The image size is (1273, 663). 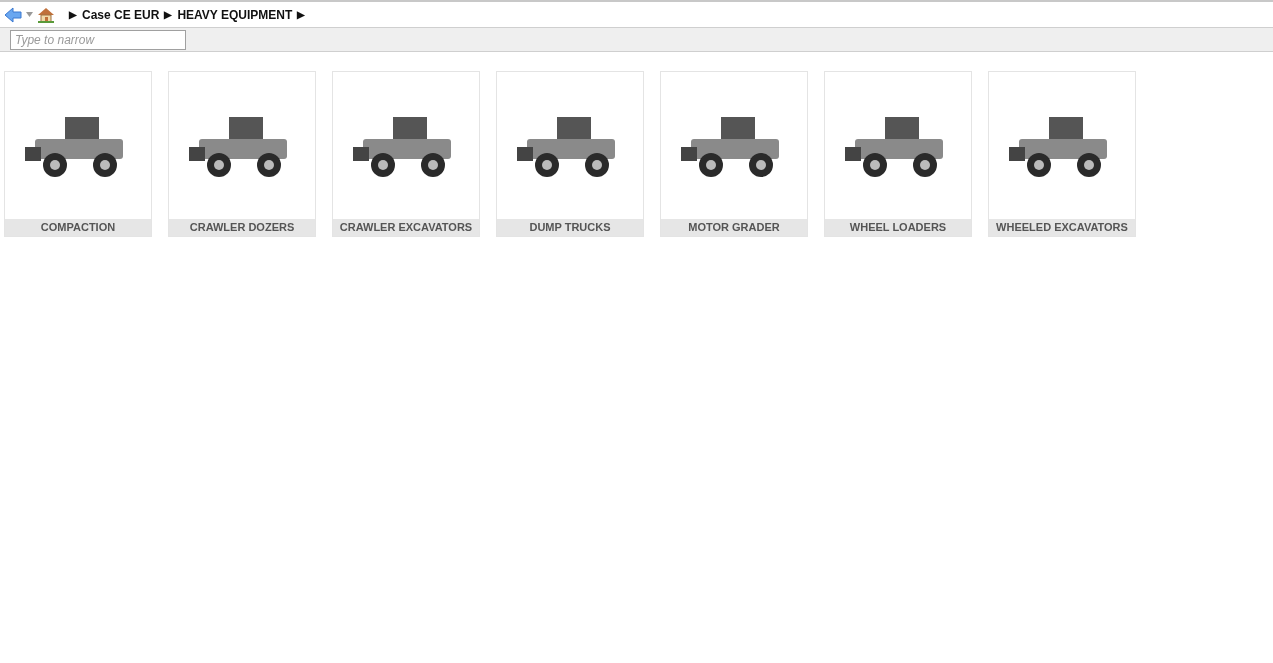 I want to click on filter-input-field: Type to narrow, so click(x=98, y=39).